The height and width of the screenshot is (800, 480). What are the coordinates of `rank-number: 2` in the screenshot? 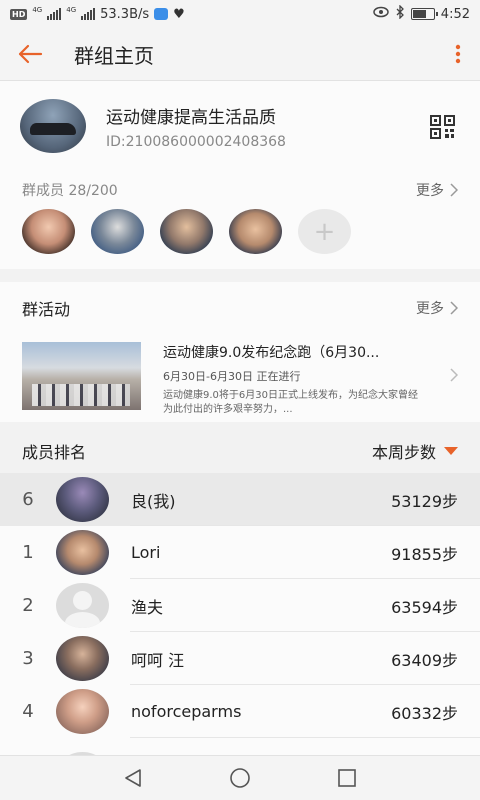 It's located at (28, 605).